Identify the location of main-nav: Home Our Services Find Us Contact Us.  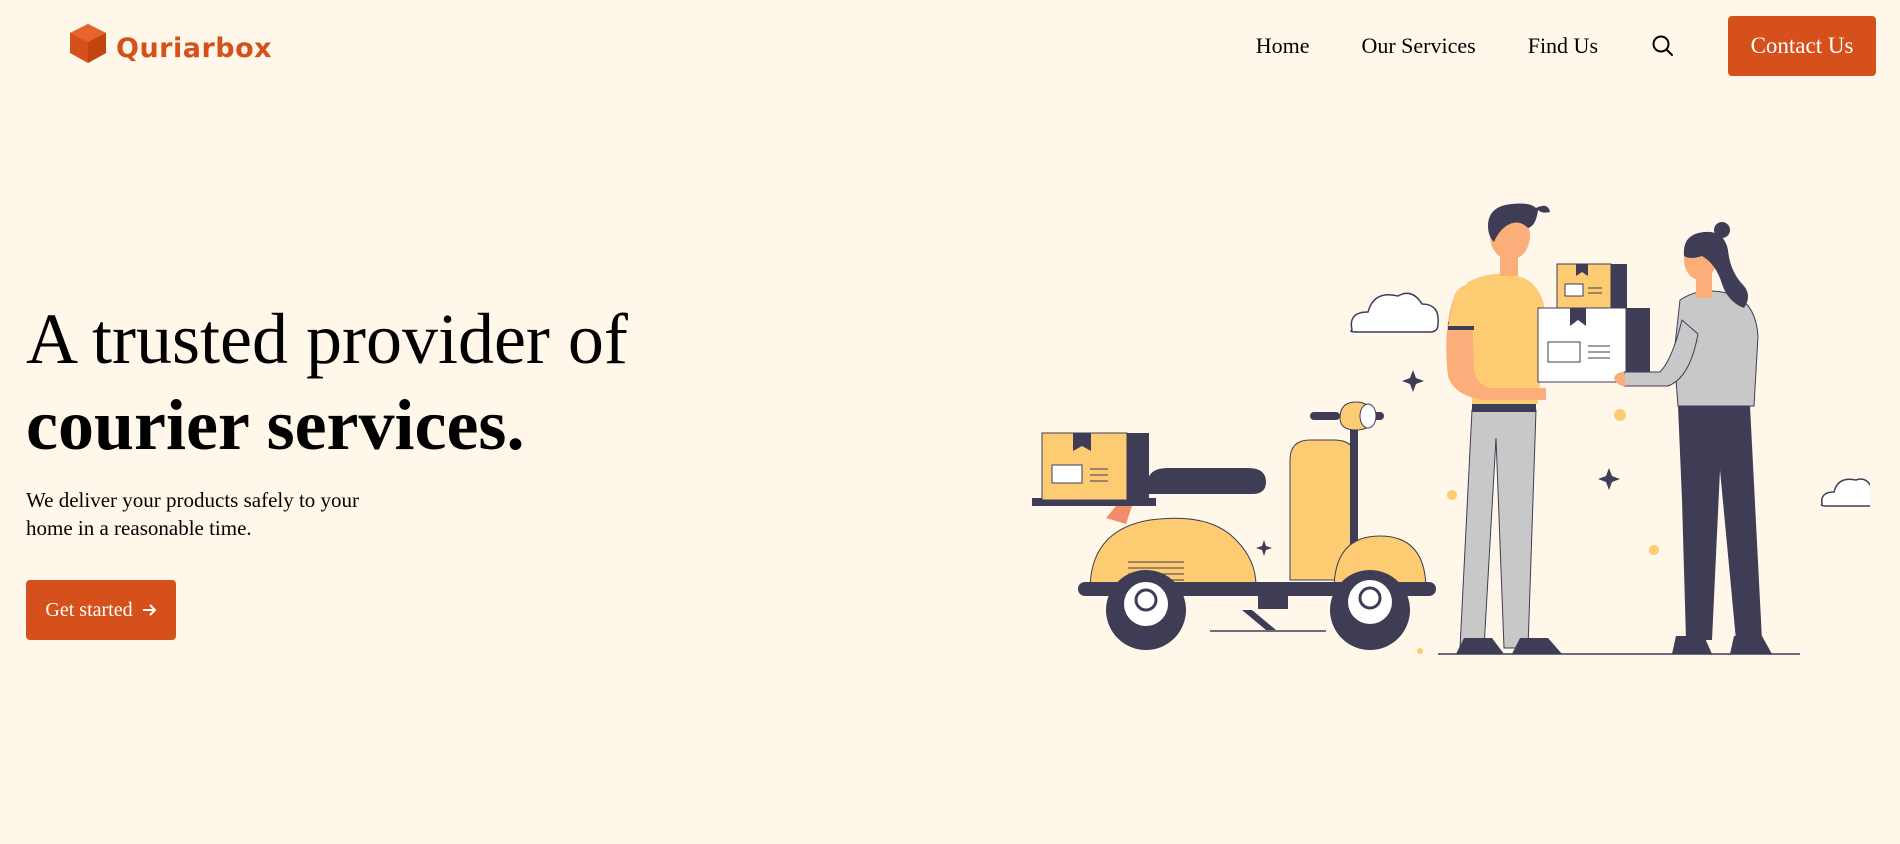
(1566, 46).